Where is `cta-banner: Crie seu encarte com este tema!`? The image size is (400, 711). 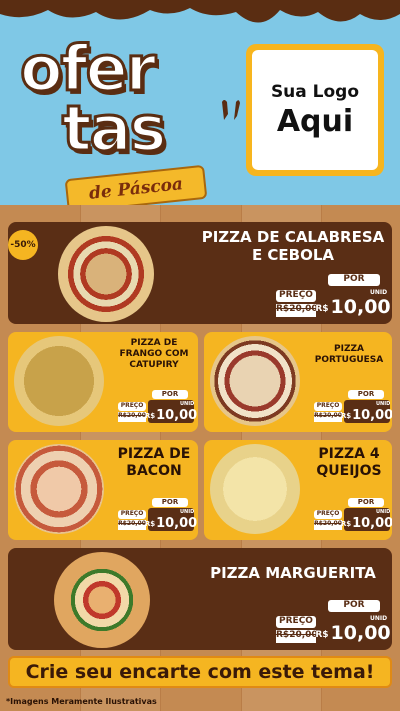
cta-banner: Crie seu encarte com este tema! is located at coordinates (200, 672).